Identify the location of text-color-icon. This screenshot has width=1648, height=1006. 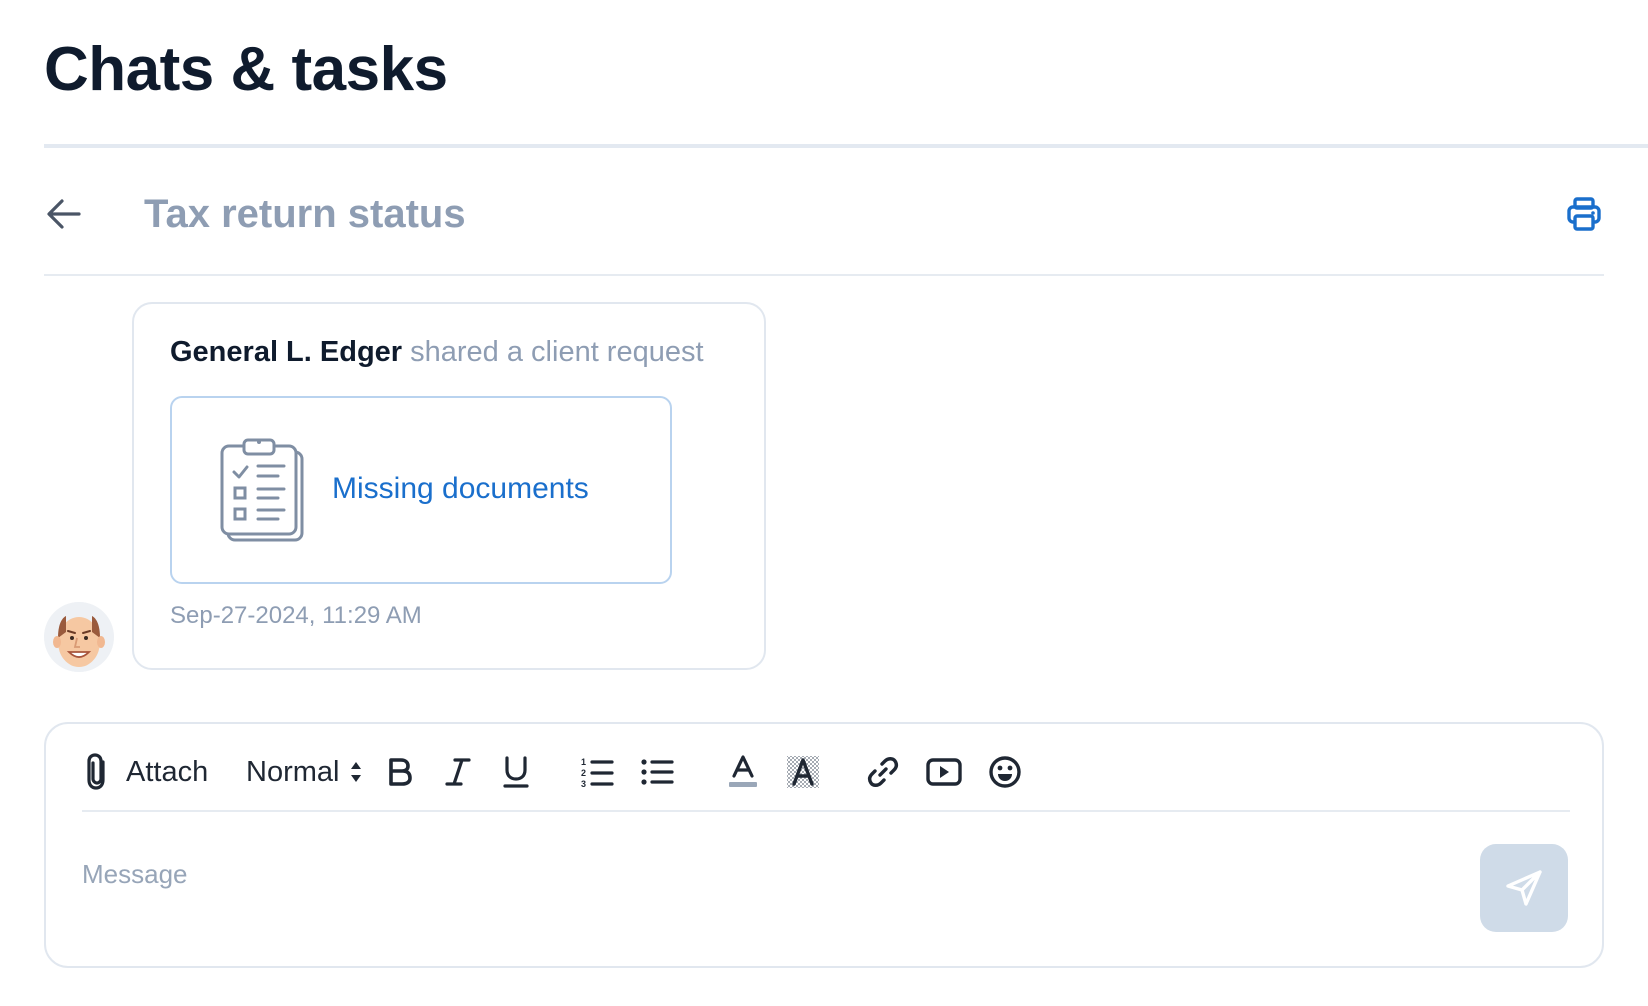
(743, 771).